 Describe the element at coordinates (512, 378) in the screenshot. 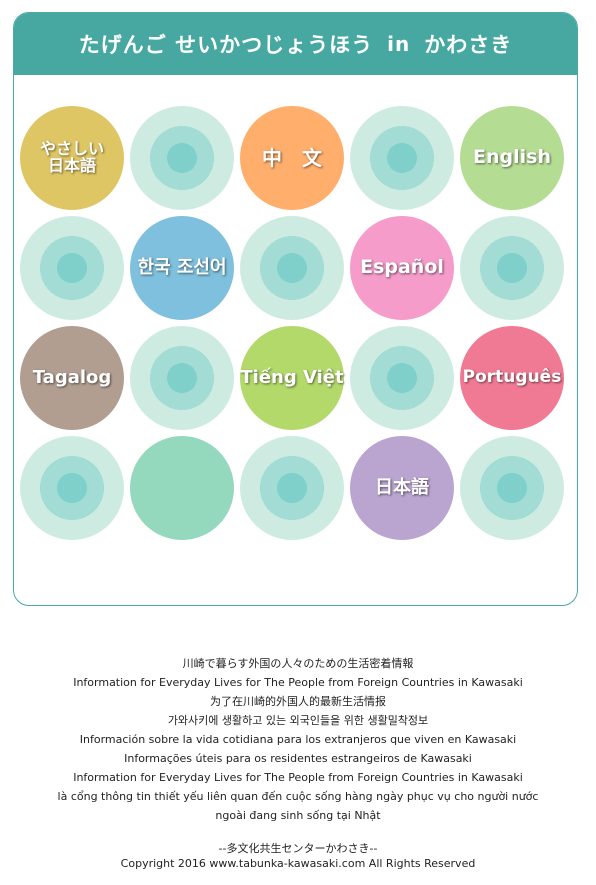

I see `language-button-portuguese: Português` at that location.